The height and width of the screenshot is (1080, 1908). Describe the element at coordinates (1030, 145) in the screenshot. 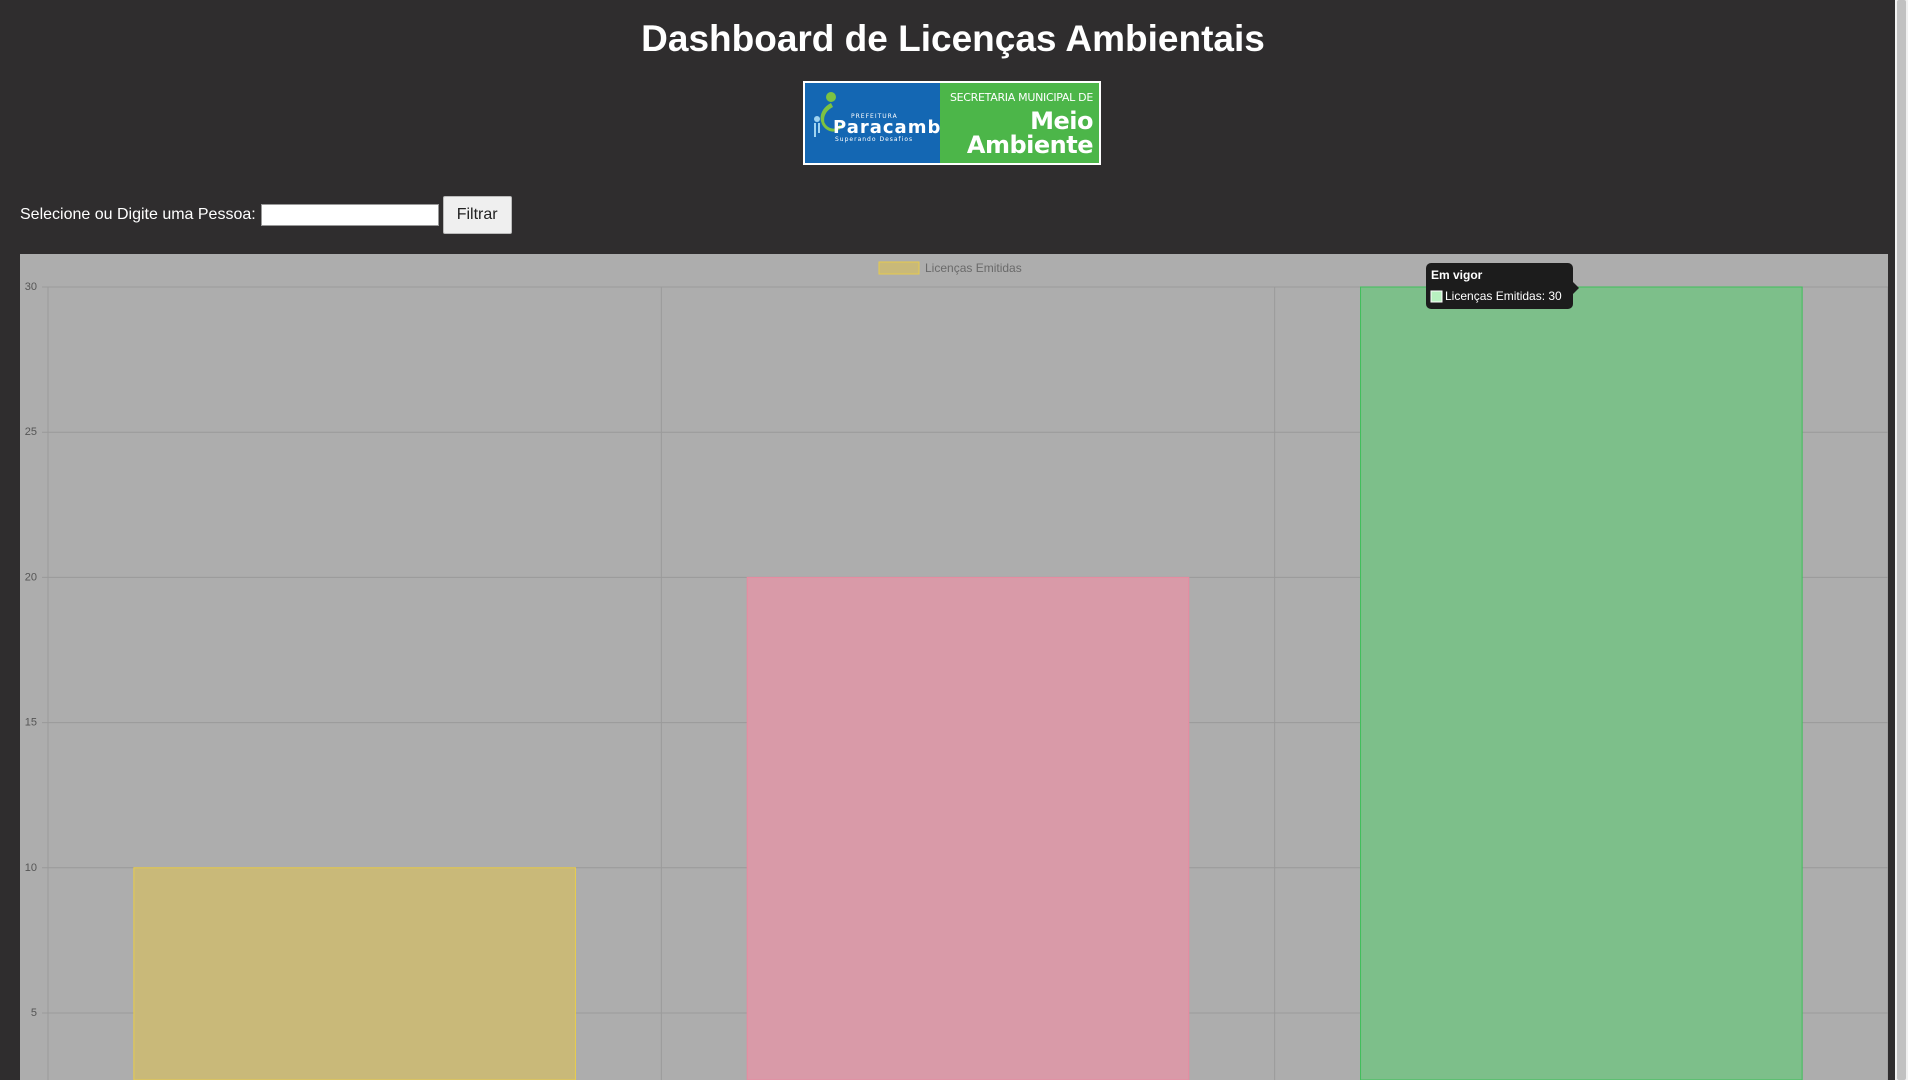

I see `logo-ambiente-text: Ambiente` at that location.